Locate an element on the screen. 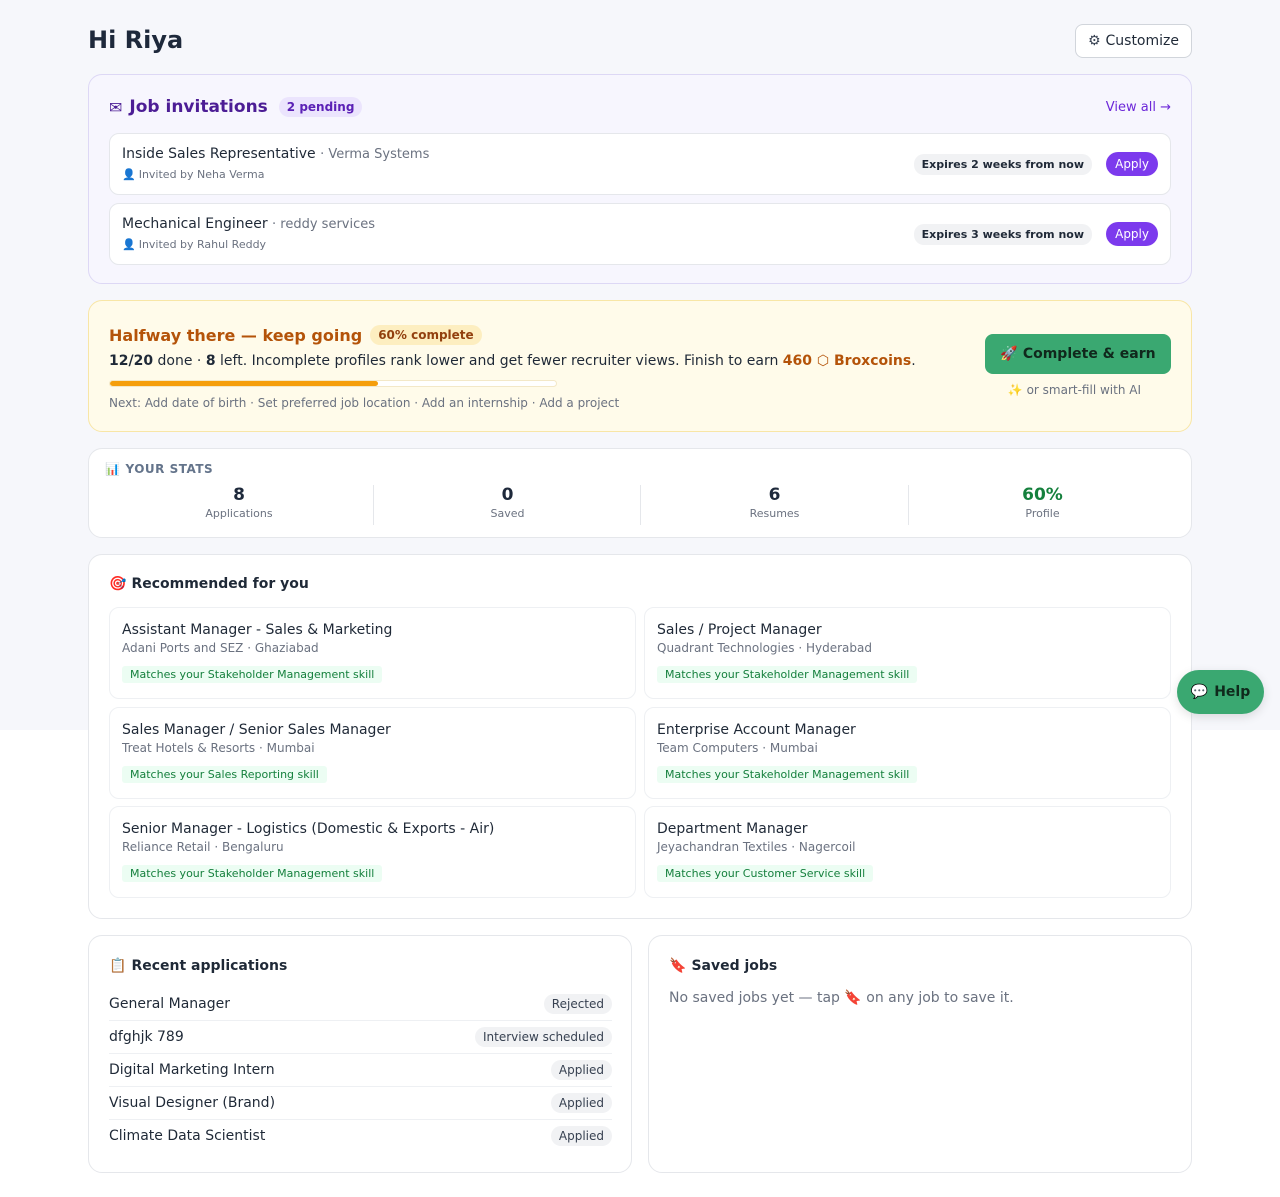 Image resolution: width=1280 pixels, height=1197 pixels. customize-label: Customize is located at coordinates (1142, 41).